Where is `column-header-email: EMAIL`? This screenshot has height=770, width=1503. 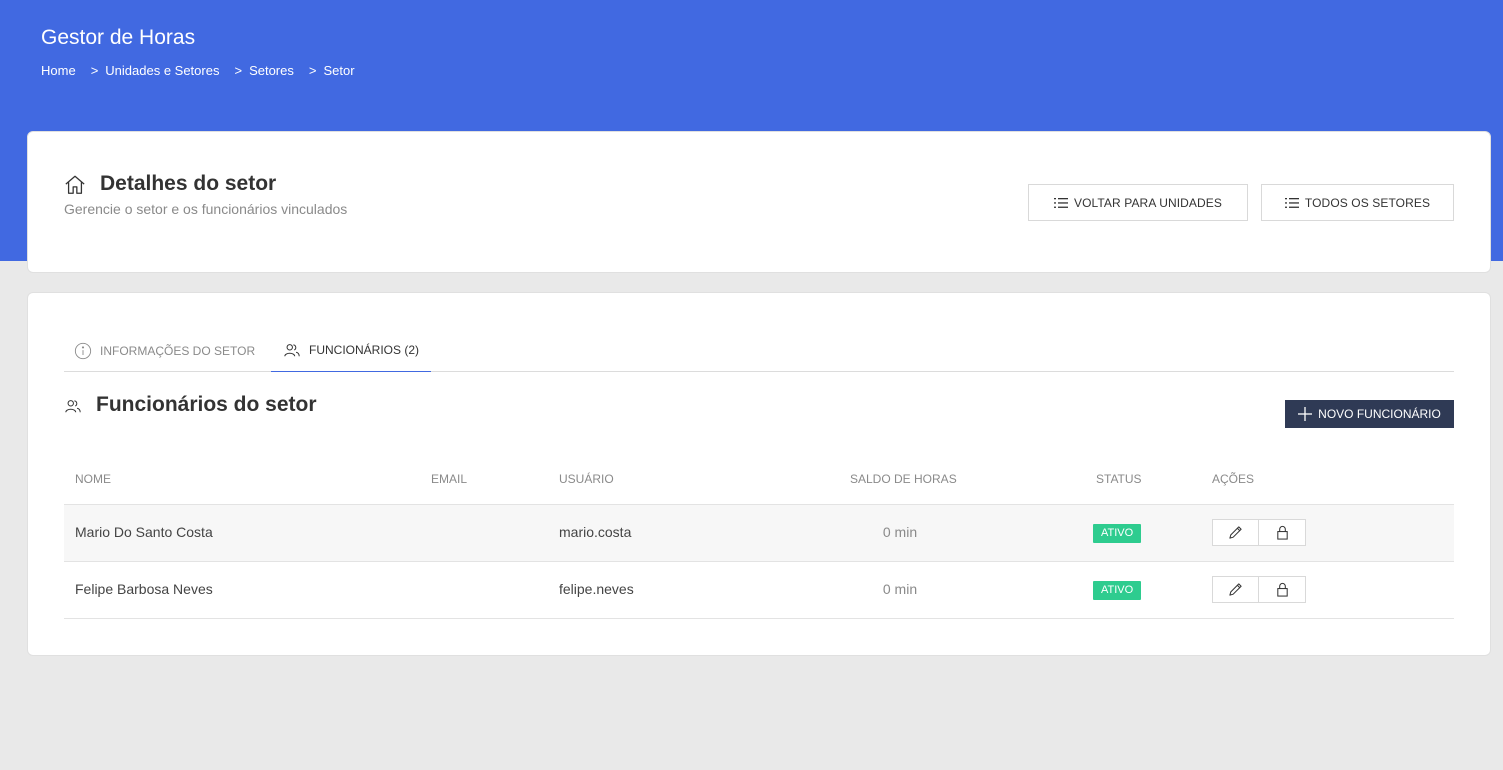 column-header-email: EMAIL is located at coordinates (449, 479).